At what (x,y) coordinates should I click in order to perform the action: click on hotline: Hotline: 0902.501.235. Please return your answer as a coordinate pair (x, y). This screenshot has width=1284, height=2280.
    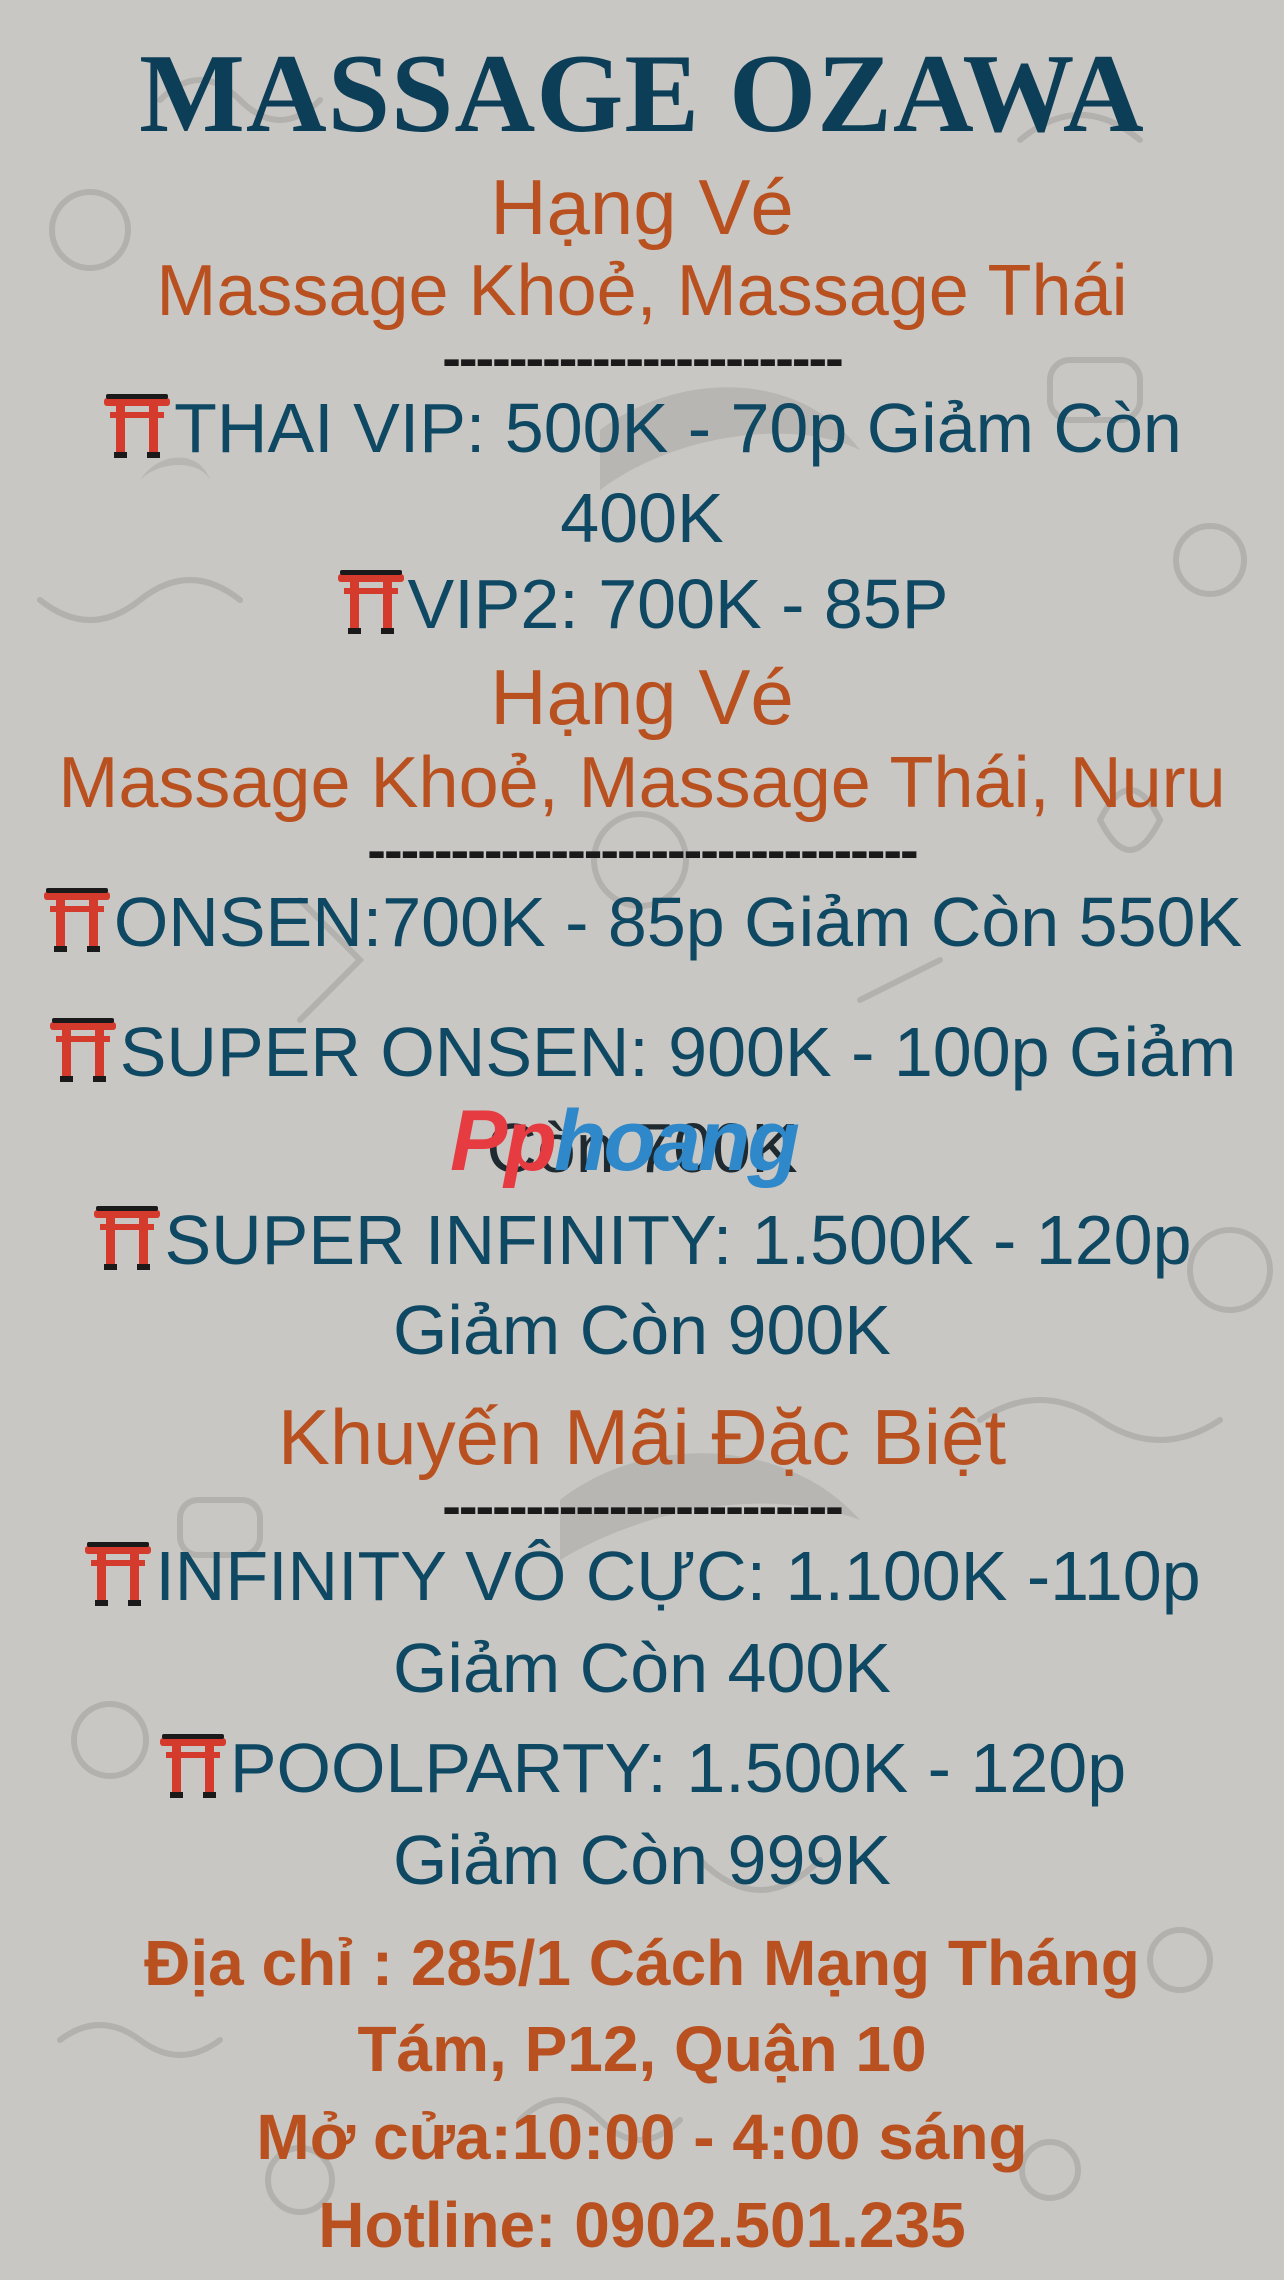
    Looking at the image, I should click on (642, 2225).